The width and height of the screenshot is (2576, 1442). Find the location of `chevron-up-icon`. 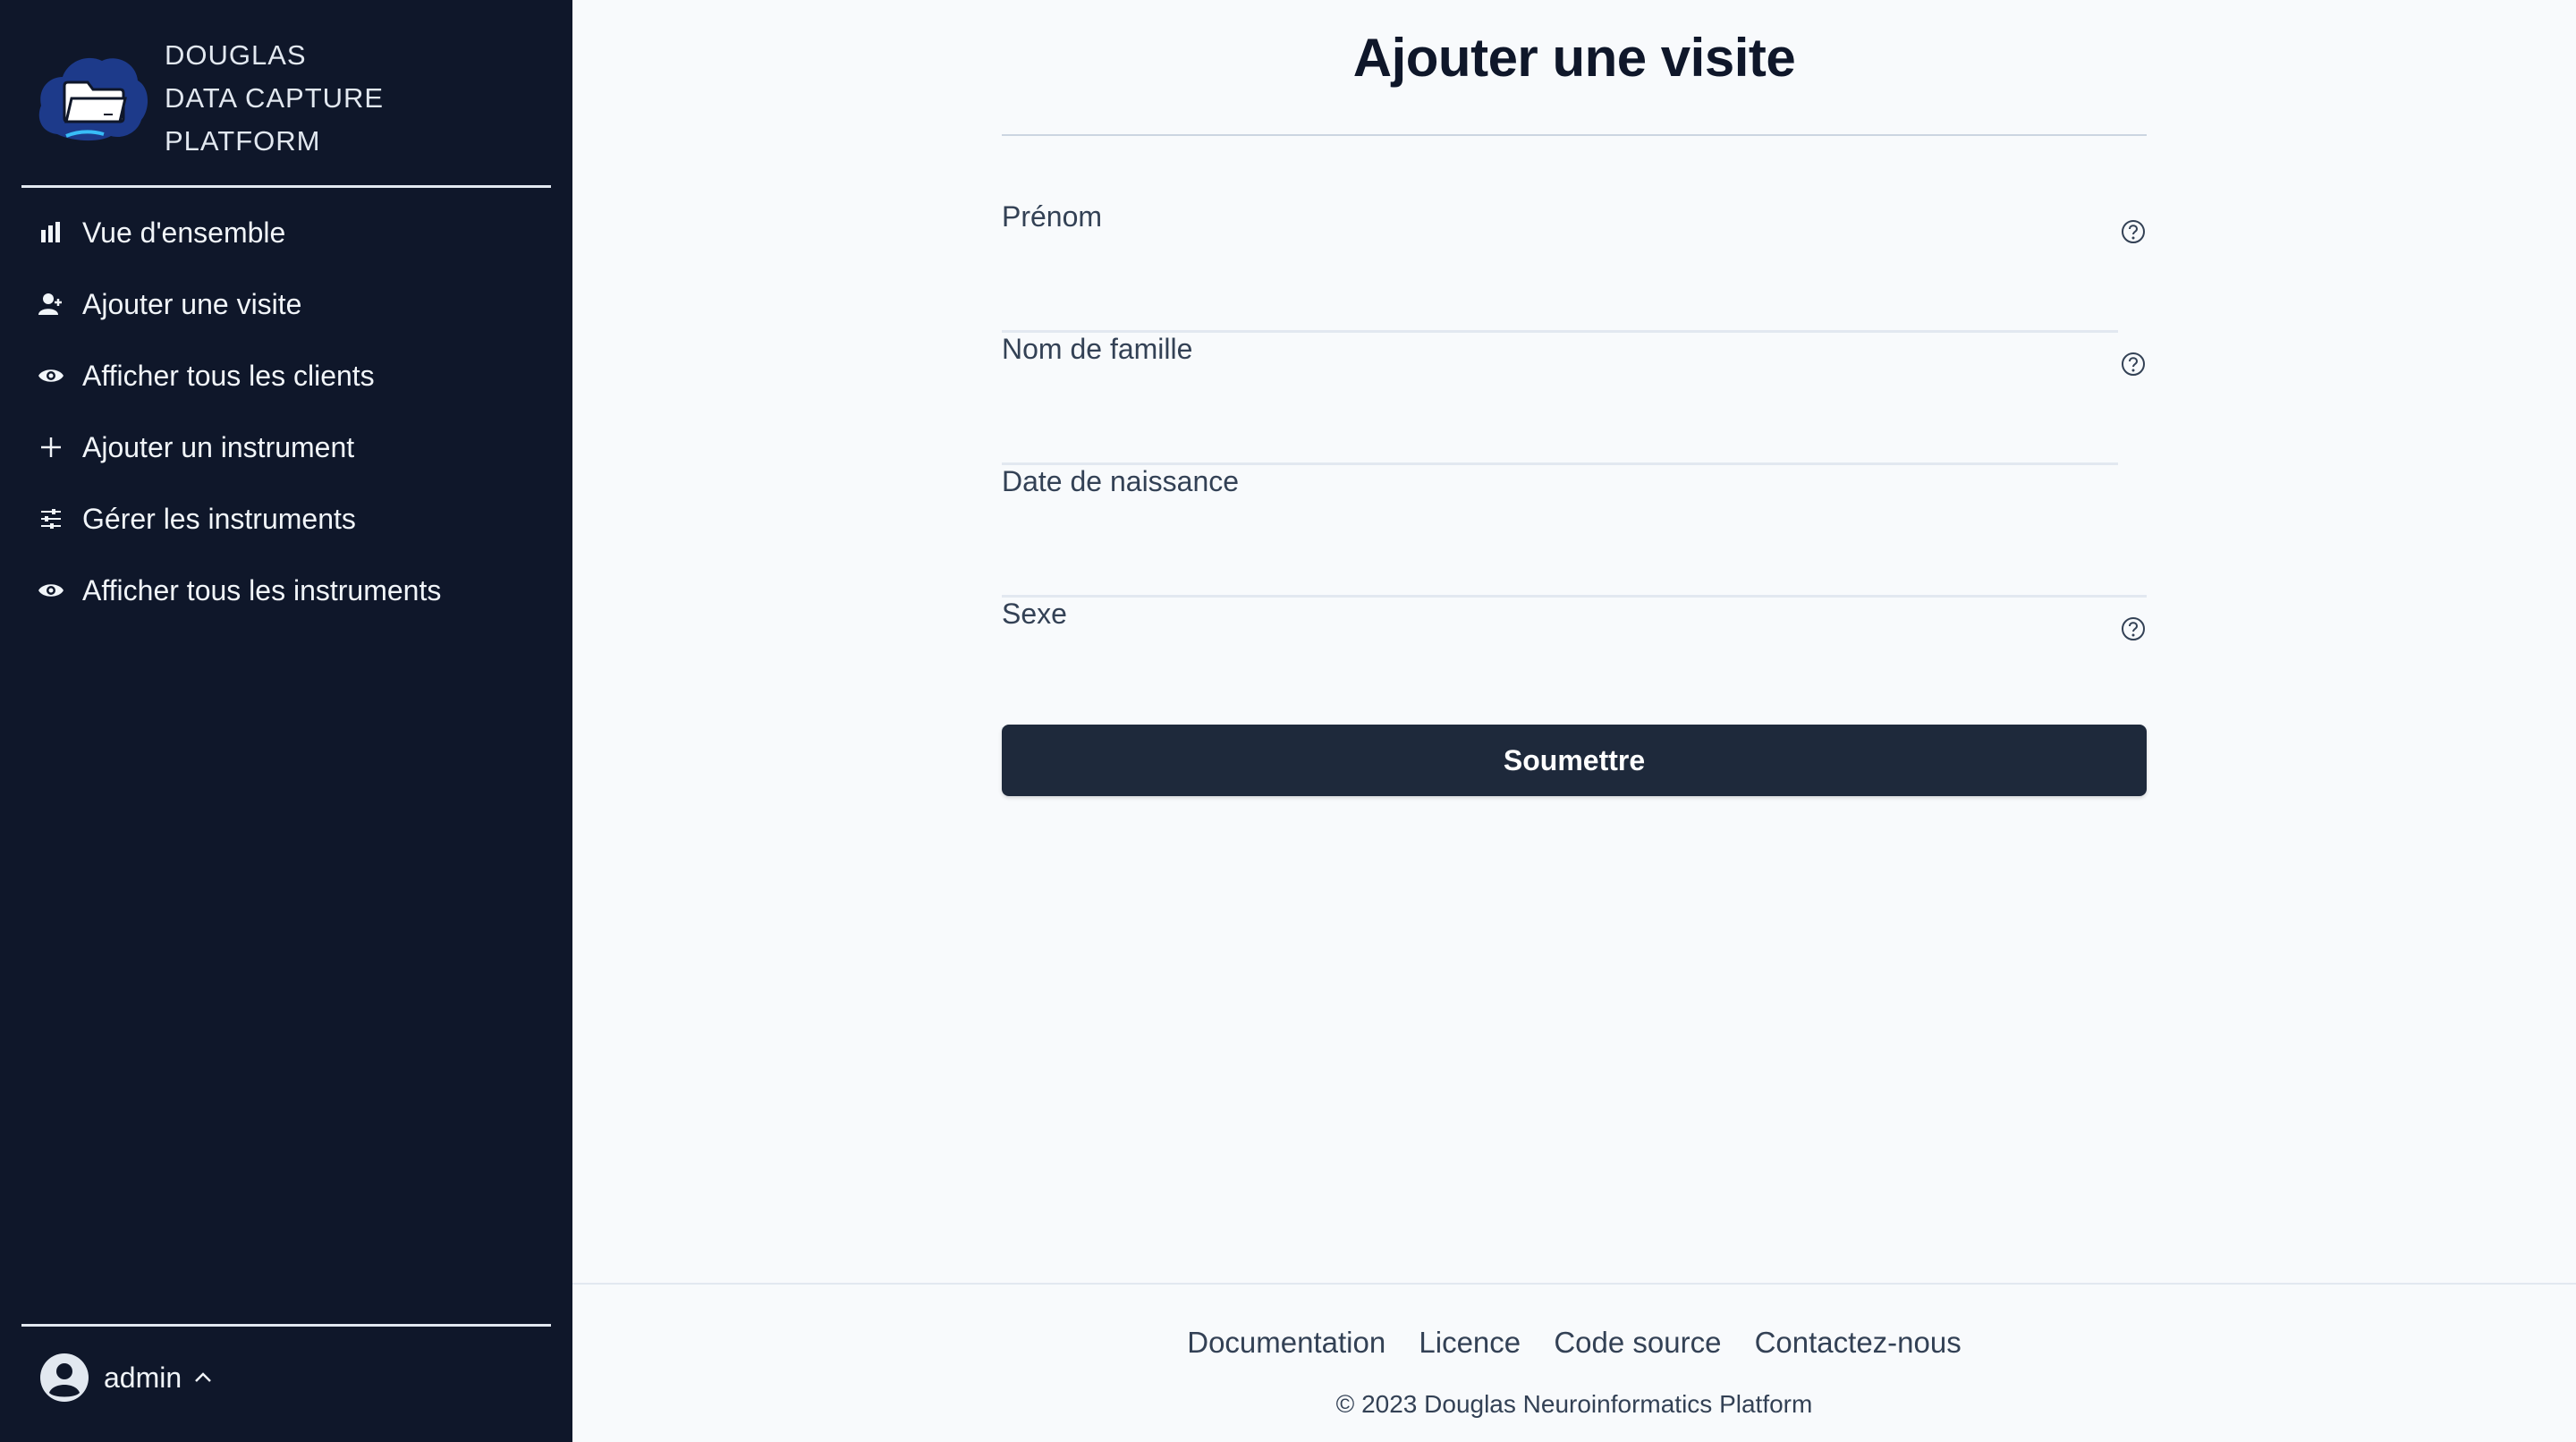

chevron-up-icon is located at coordinates (203, 1377).